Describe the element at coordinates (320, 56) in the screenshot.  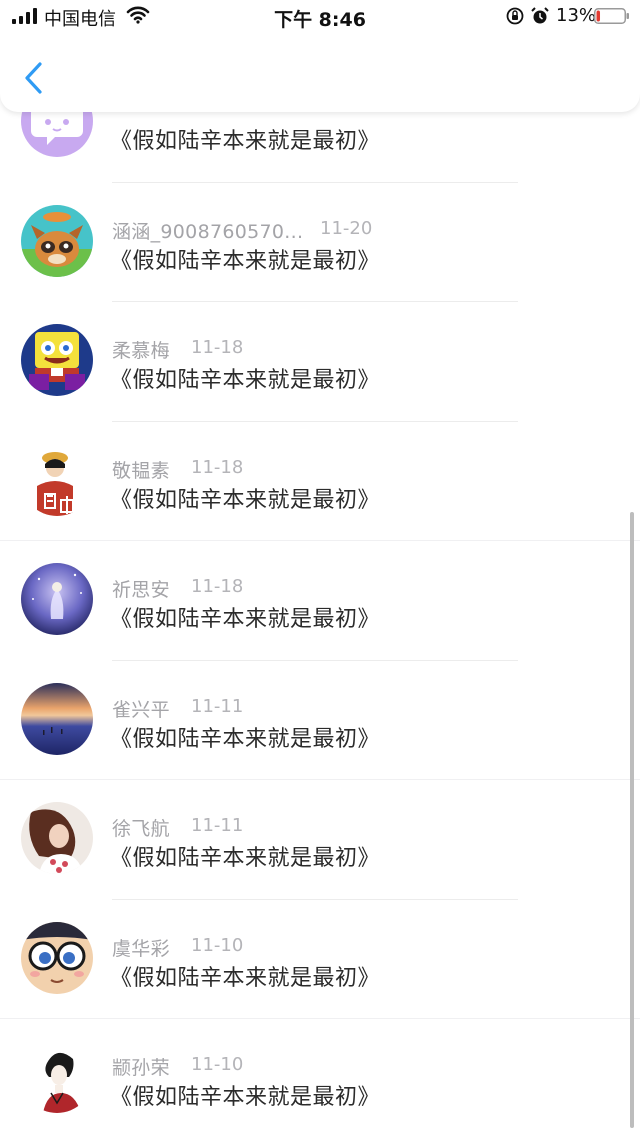
I see `nav-header: 中国电信 下午 8:46 13%` at that location.